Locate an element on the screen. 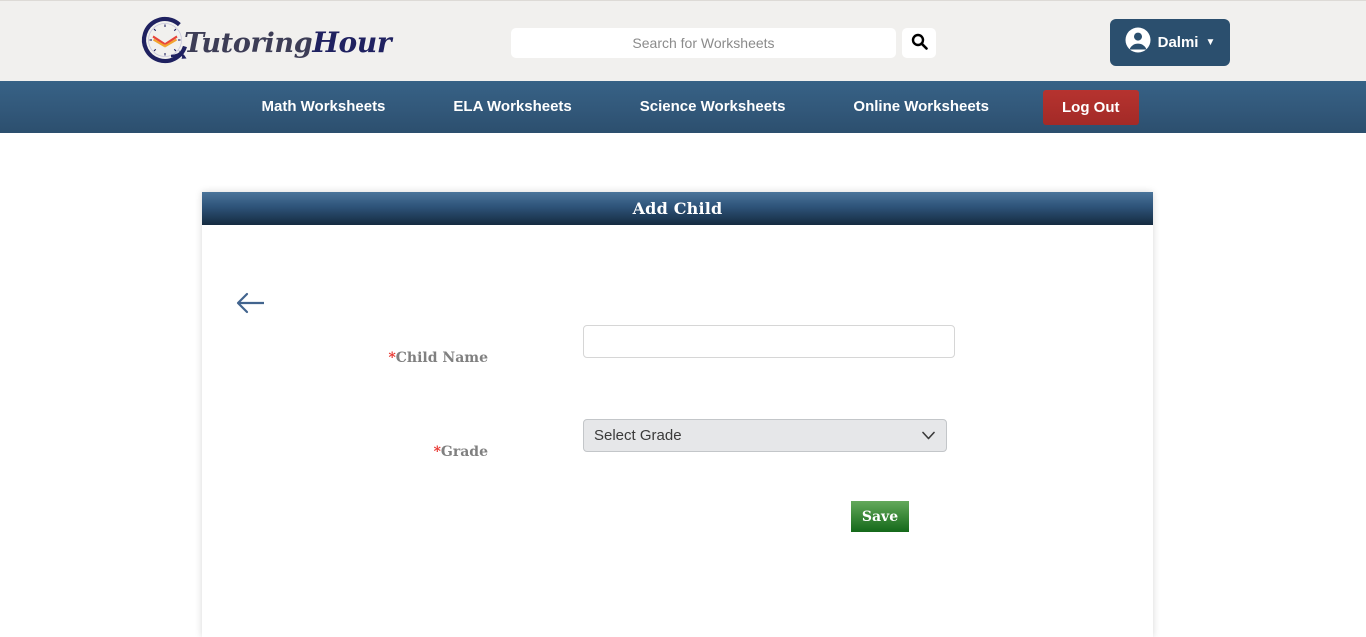 The width and height of the screenshot is (1366, 637). child-name-control is located at coordinates (769, 341).